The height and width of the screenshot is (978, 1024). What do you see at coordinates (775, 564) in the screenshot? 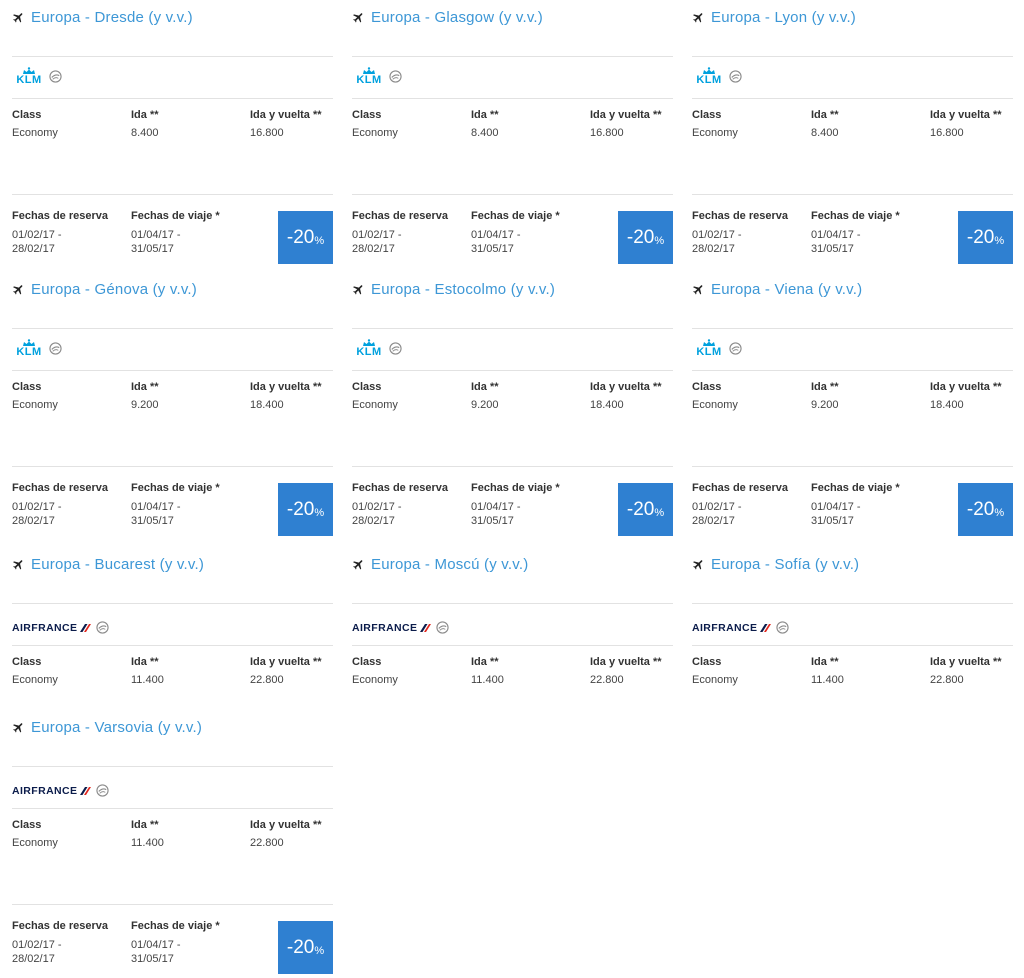
I see `destination-title: Europa - Sofía (y v.v.)` at bounding box center [775, 564].